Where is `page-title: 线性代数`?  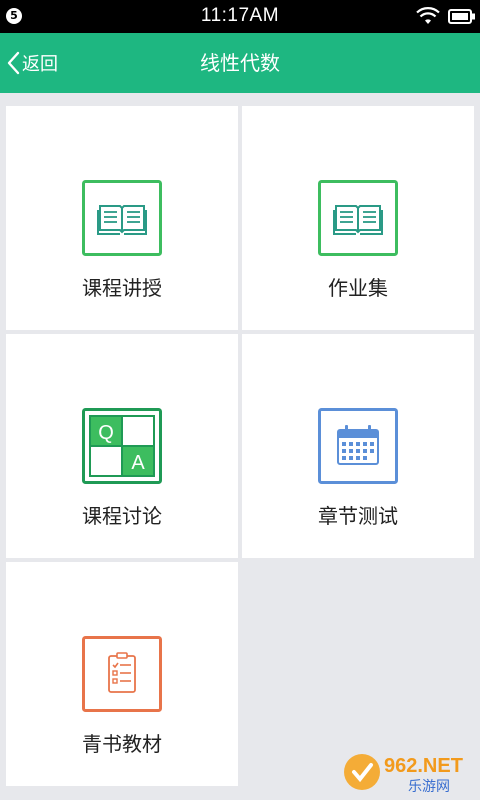
page-title: 线性代数 is located at coordinates (240, 63).